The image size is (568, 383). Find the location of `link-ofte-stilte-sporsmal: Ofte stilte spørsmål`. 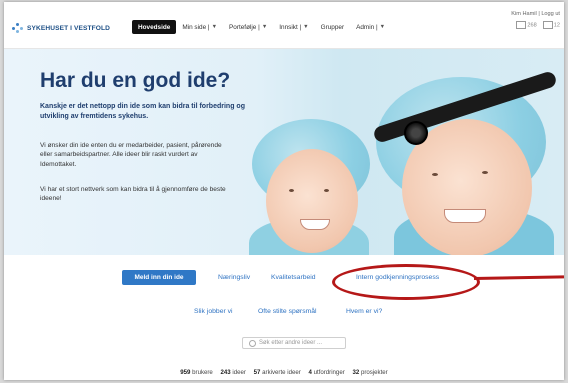

link-ofte-stilte-sporsmal: Ofte stilte spørsmål is located at coordinates (287, 311).